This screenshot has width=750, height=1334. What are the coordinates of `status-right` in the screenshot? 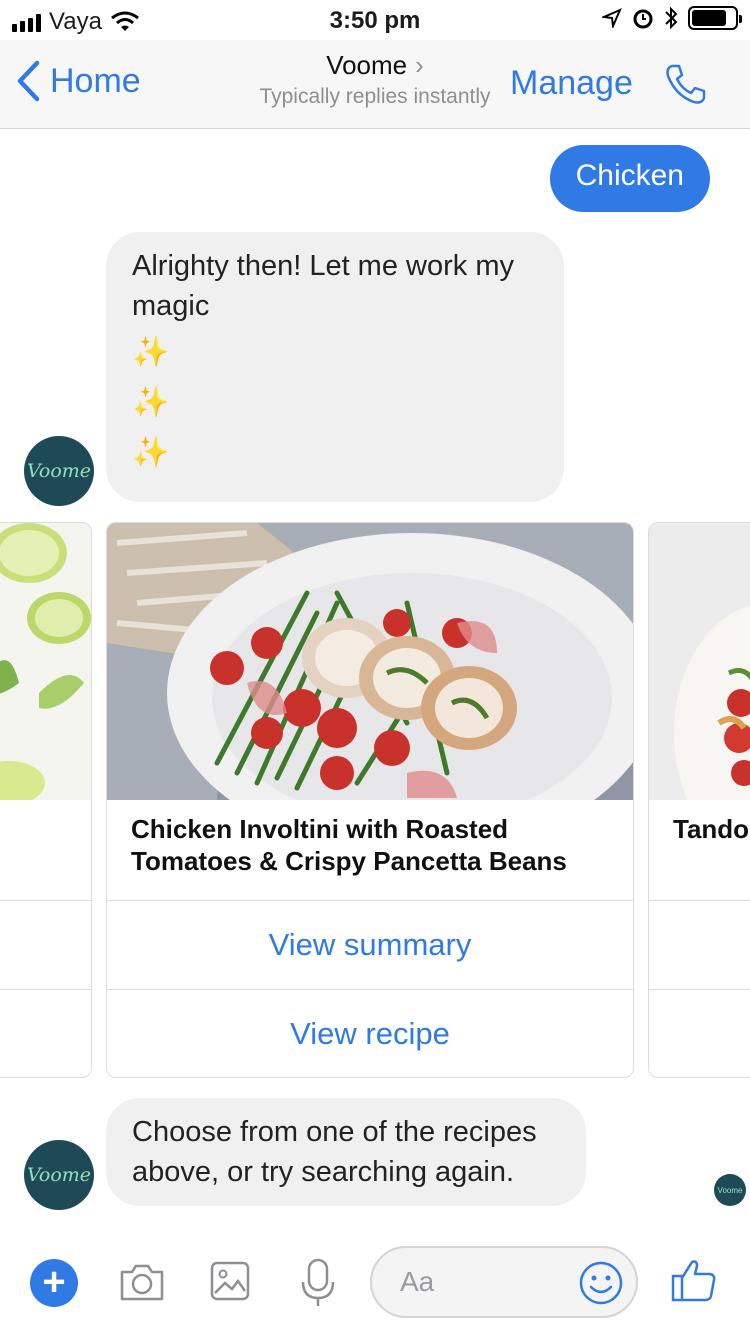 It's located at (672, 18).